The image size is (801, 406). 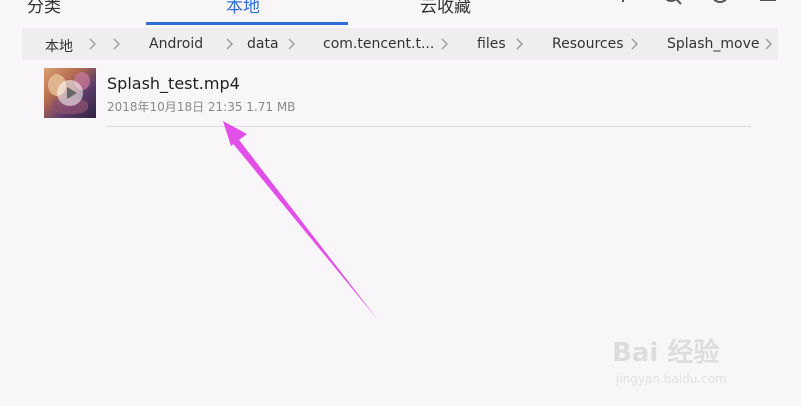 I want to click on add-icon, so click(x=623, y=6).